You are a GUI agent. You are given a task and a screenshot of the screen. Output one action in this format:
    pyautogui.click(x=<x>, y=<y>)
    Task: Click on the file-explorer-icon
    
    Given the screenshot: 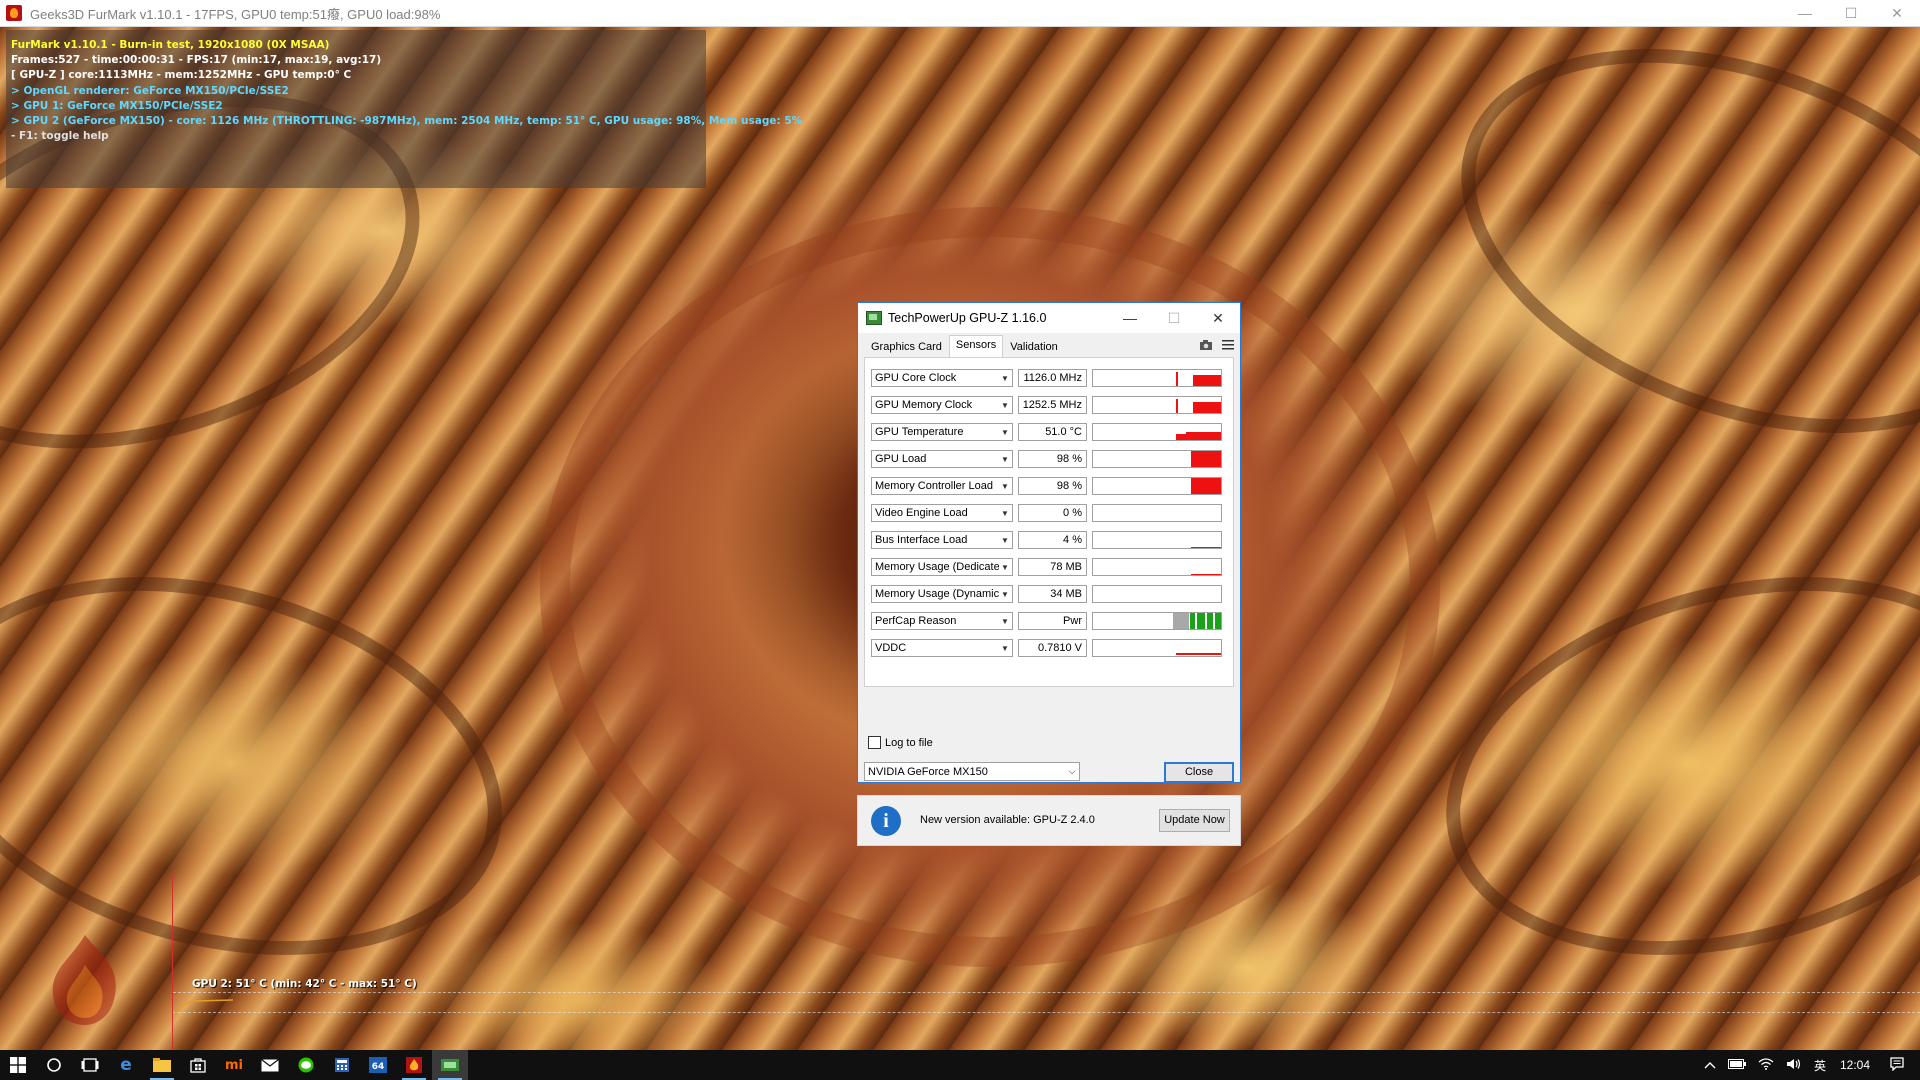 What is the action you would take?
    pyautogui.click(x=162, y=1065)
    